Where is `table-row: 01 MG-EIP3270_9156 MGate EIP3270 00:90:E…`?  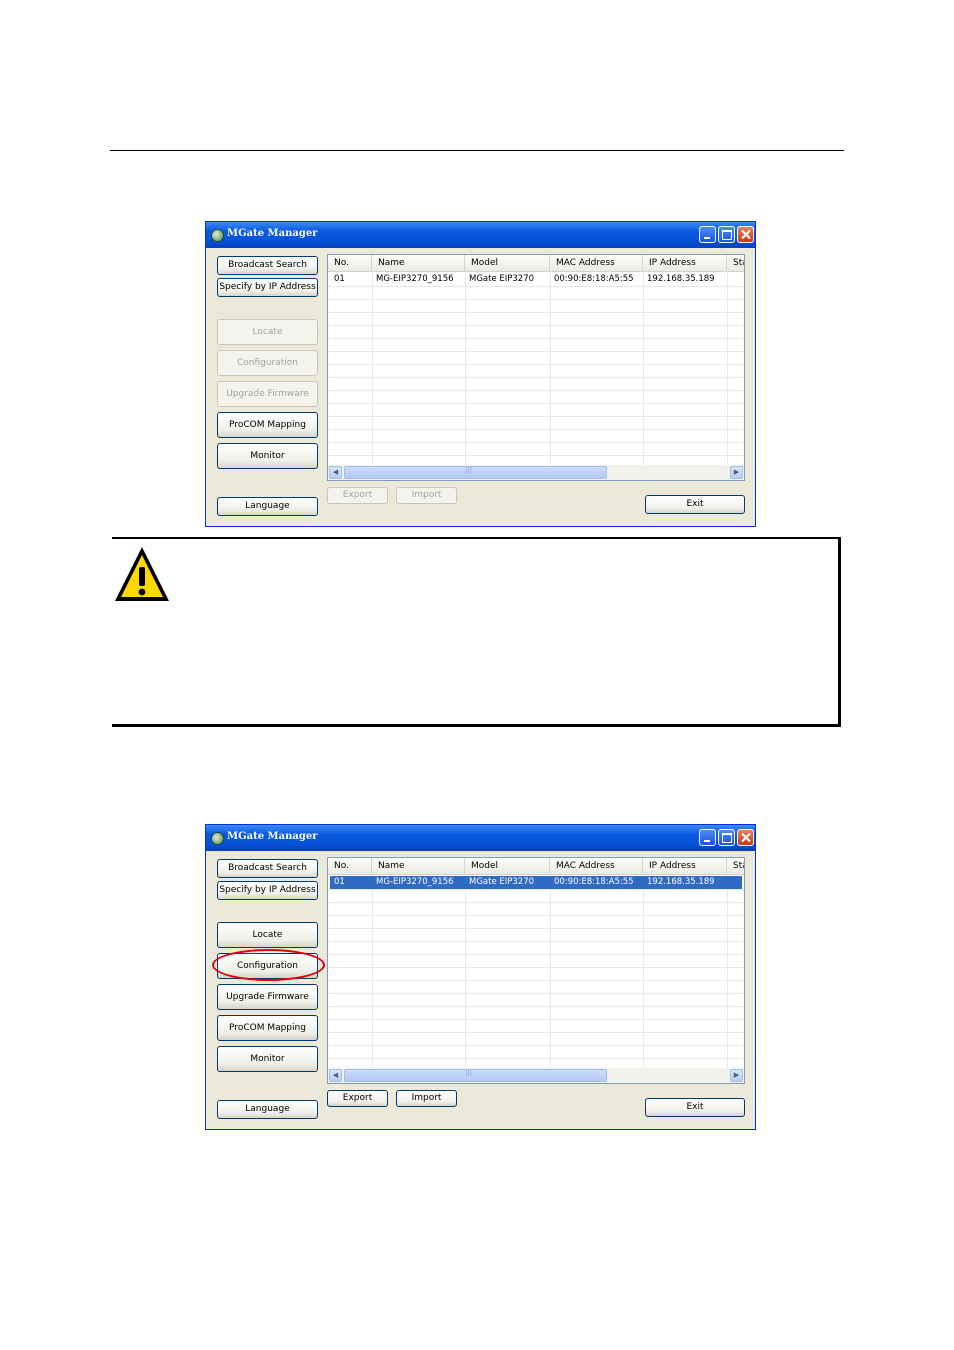
table-row: 01 MG-EIP3270_9156 MGate EIP3270 00:90:E… is located at coordinates (536, 279).